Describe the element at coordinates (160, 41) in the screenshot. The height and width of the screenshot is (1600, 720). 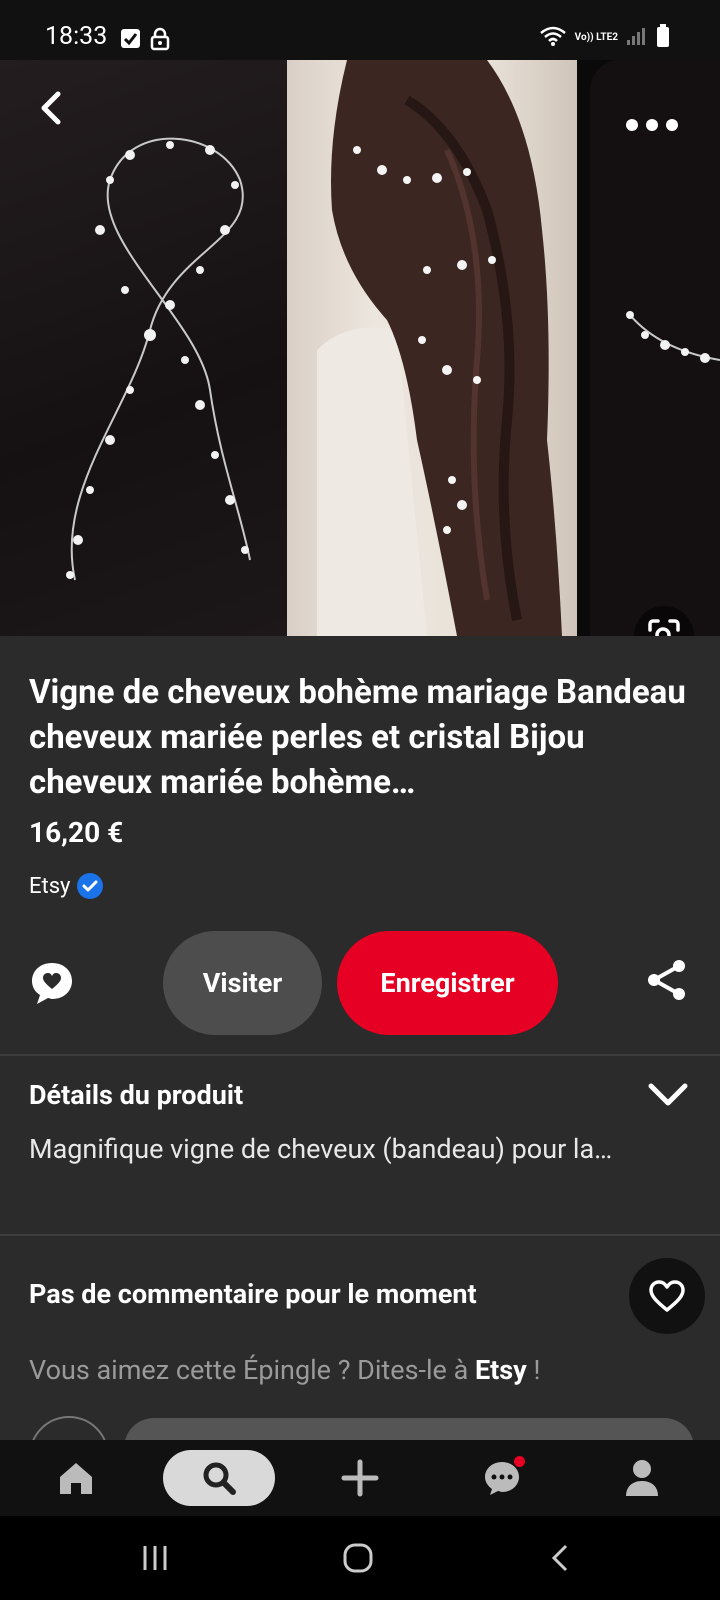
I see `lock-icon` at that location.